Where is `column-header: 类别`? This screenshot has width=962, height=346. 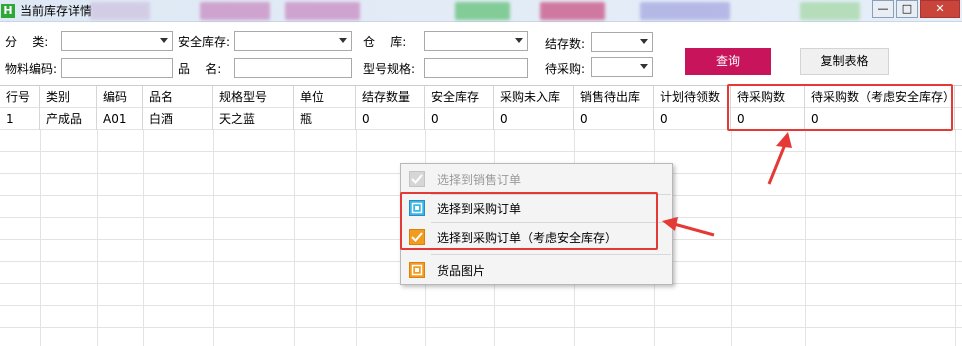
column-header: 类别 is located at coordinates (68, 97).